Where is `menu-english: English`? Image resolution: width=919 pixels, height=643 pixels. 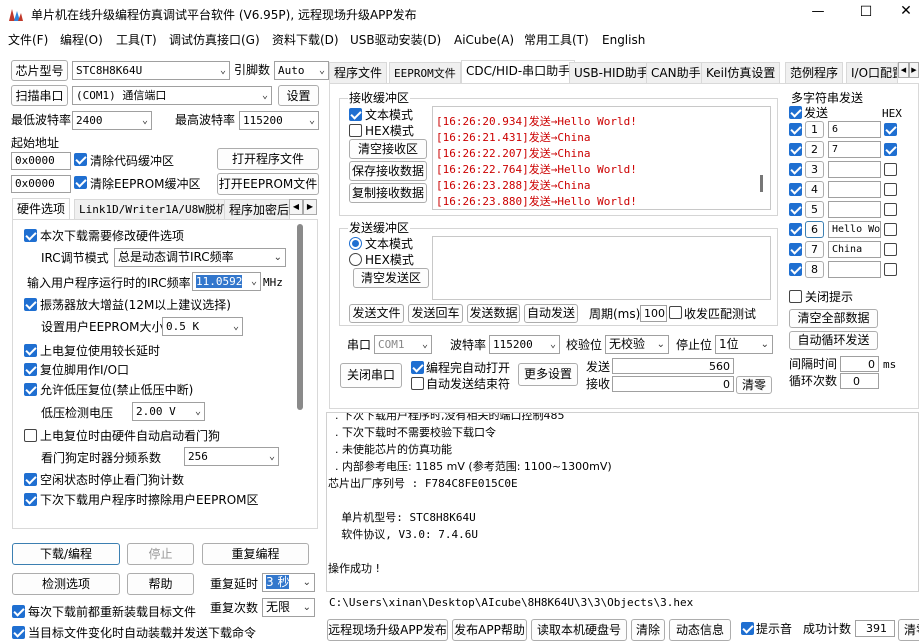
menu-english: English is located at coordinates (623, 40).